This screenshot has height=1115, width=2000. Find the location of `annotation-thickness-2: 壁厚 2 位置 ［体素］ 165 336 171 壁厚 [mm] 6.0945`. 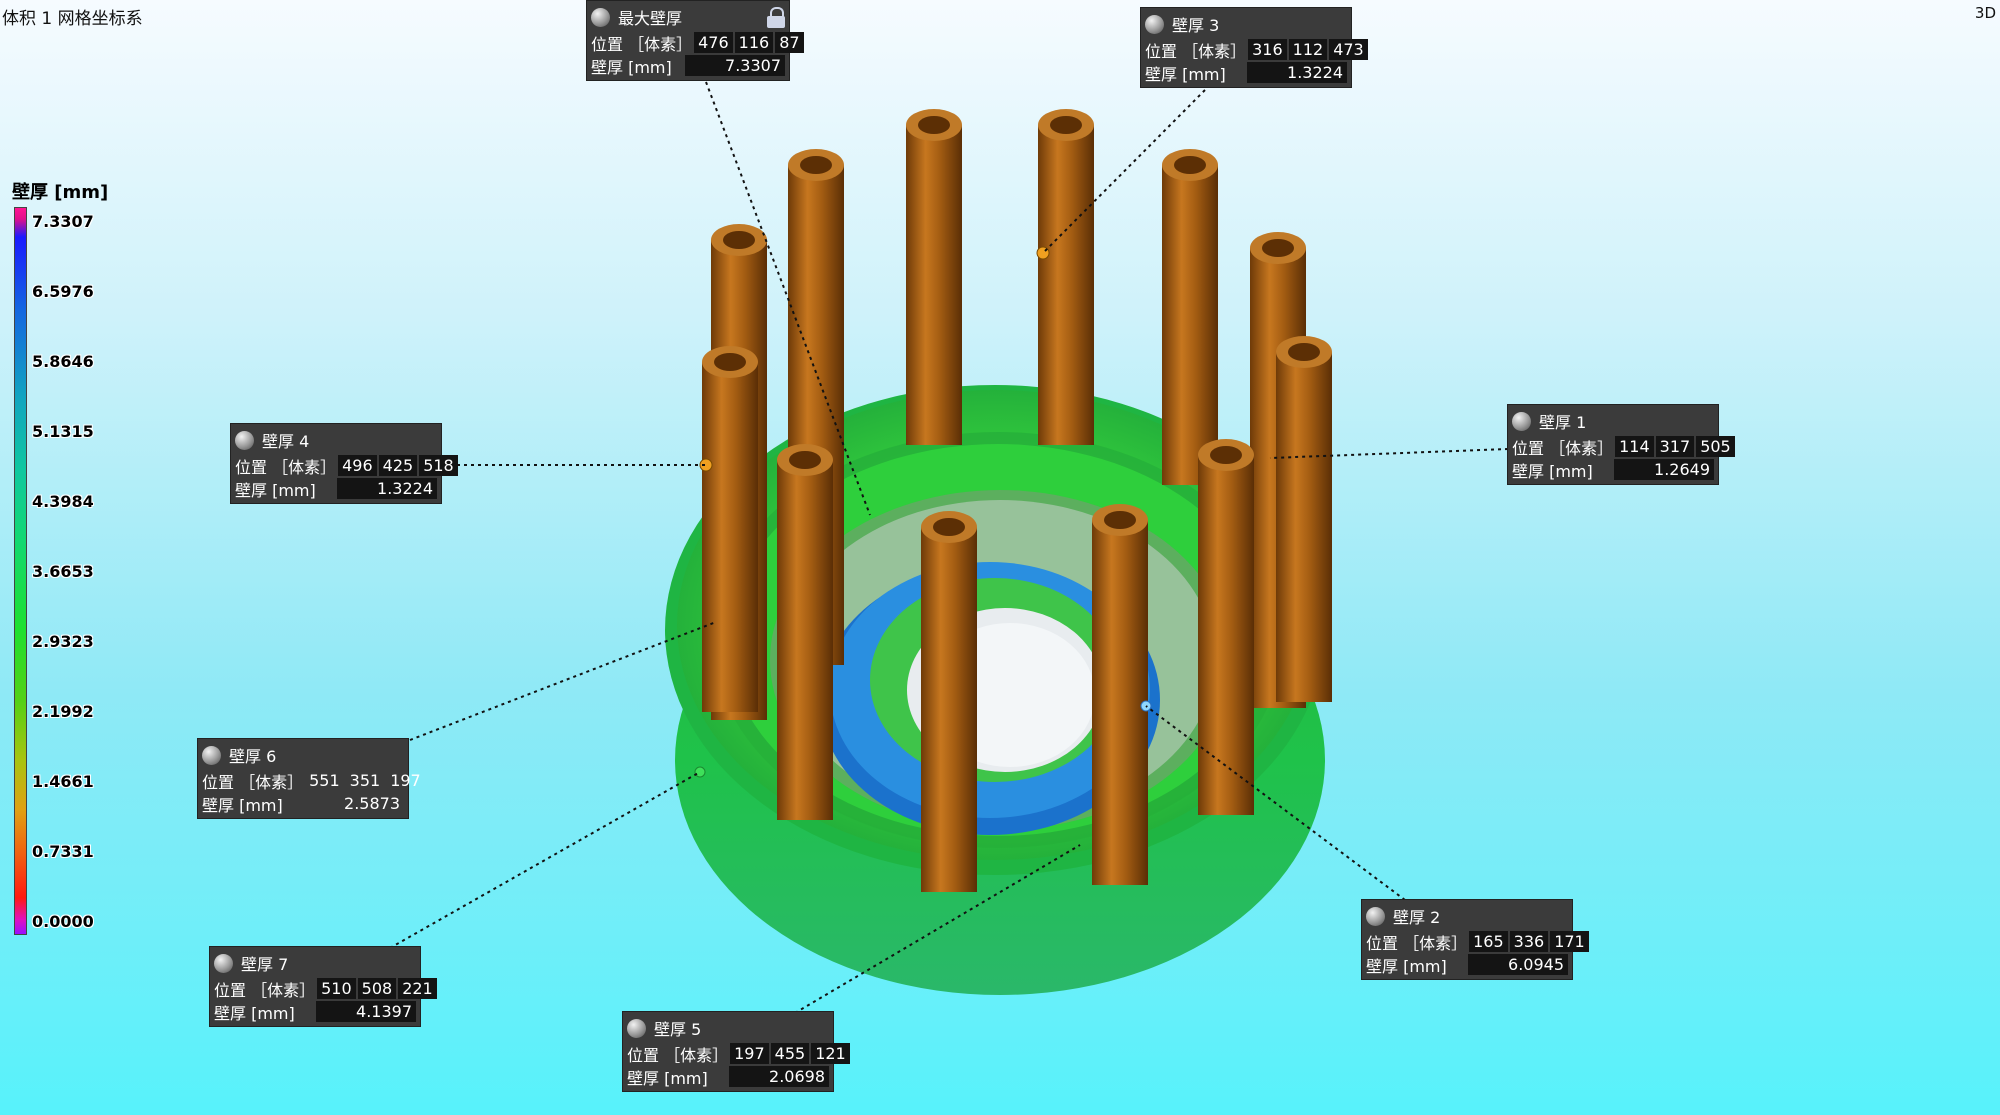

annotation-thickness-2: 壁厚 2 位置 ［体素］ 165 336 171 壁厚 [mm] 6.0945 is located at coordinates (1475, 939).